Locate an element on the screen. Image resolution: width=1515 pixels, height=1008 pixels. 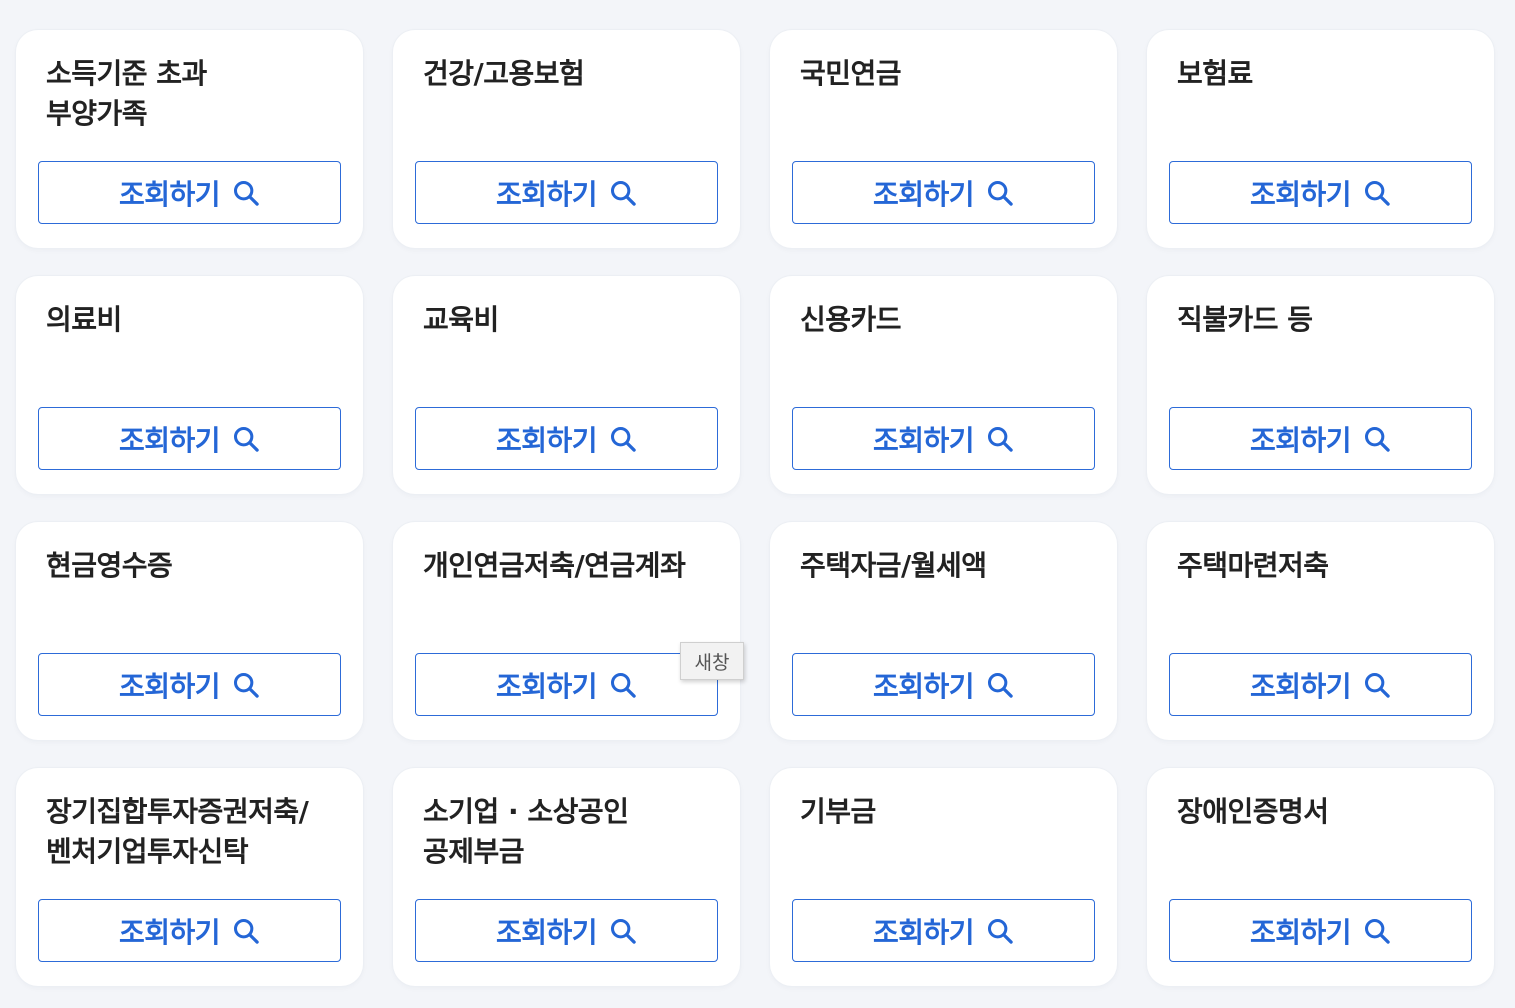
card-title: 기부금 is located at coordinates (838, 811).